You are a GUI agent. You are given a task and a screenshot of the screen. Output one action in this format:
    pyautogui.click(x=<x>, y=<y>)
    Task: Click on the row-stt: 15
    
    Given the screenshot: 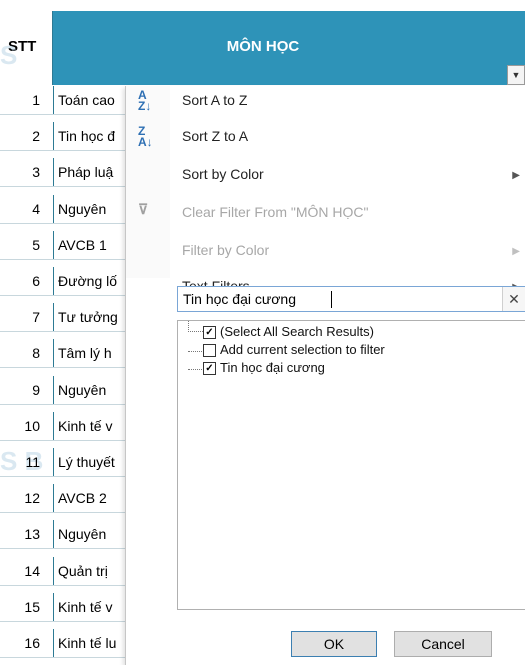 What is the action you would take?
    pyautogui.click(x=20, y=607)
    